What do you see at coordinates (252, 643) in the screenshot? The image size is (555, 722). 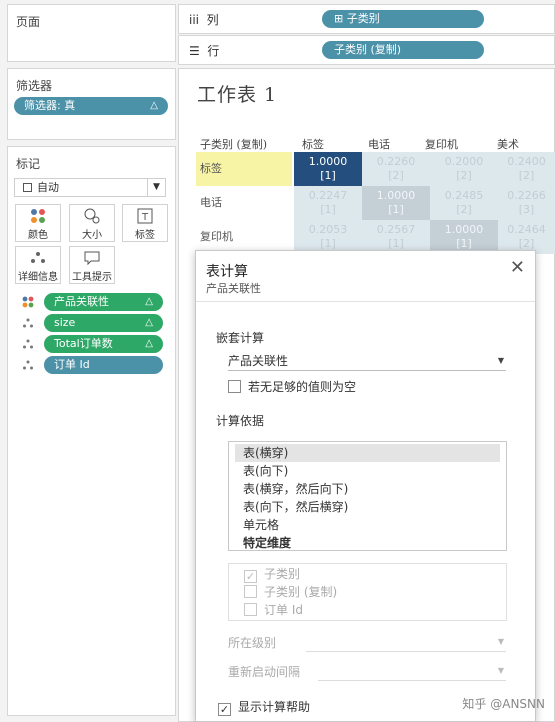 I see `at-level-label: 所在级别` at bounding box center [252, 643].